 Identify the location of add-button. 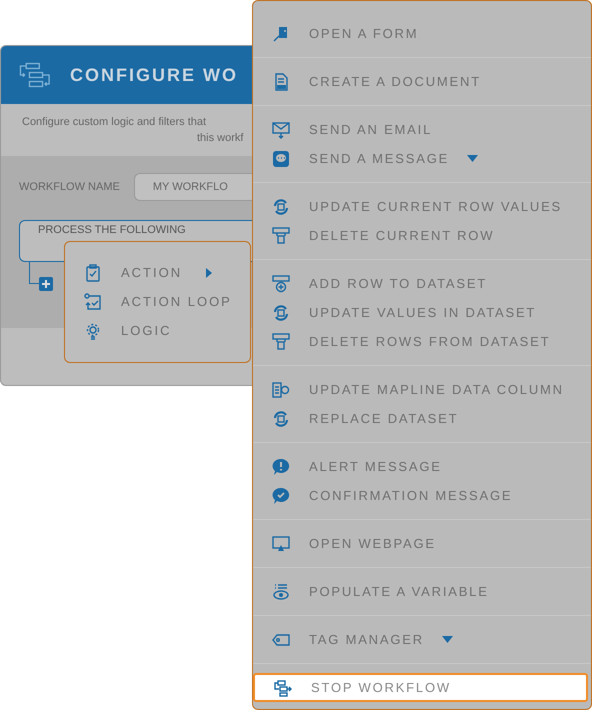
(46, 284).